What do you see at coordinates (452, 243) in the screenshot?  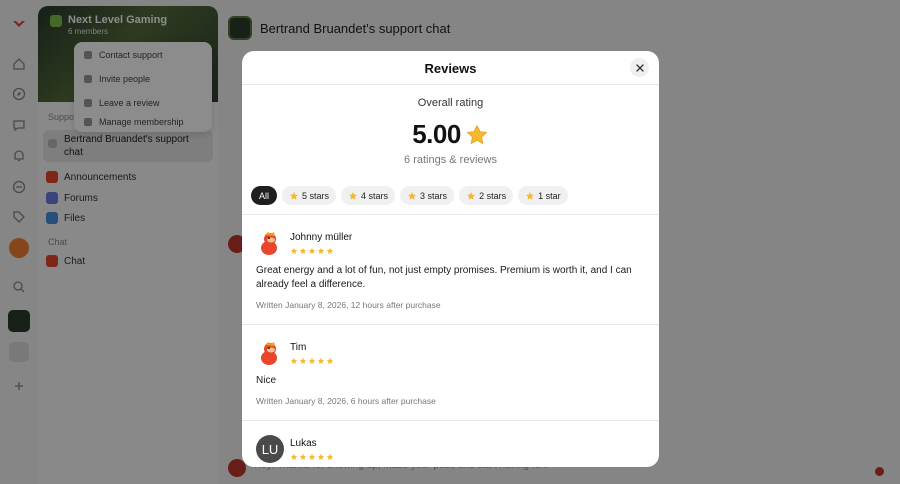 I see `review-header: Johnny müller` at bounding box center [452, 243].